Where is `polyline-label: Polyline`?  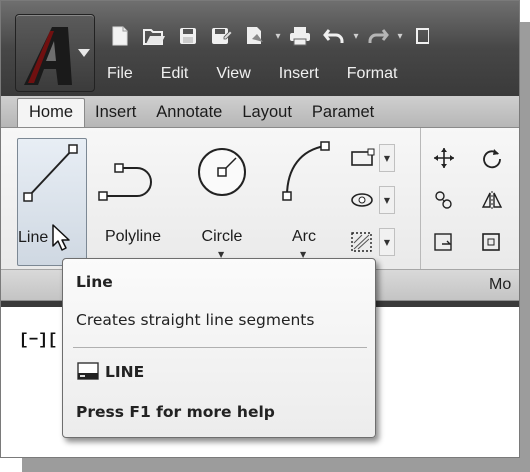
polyline-label: Polyline is located at coordinates (133, 236).